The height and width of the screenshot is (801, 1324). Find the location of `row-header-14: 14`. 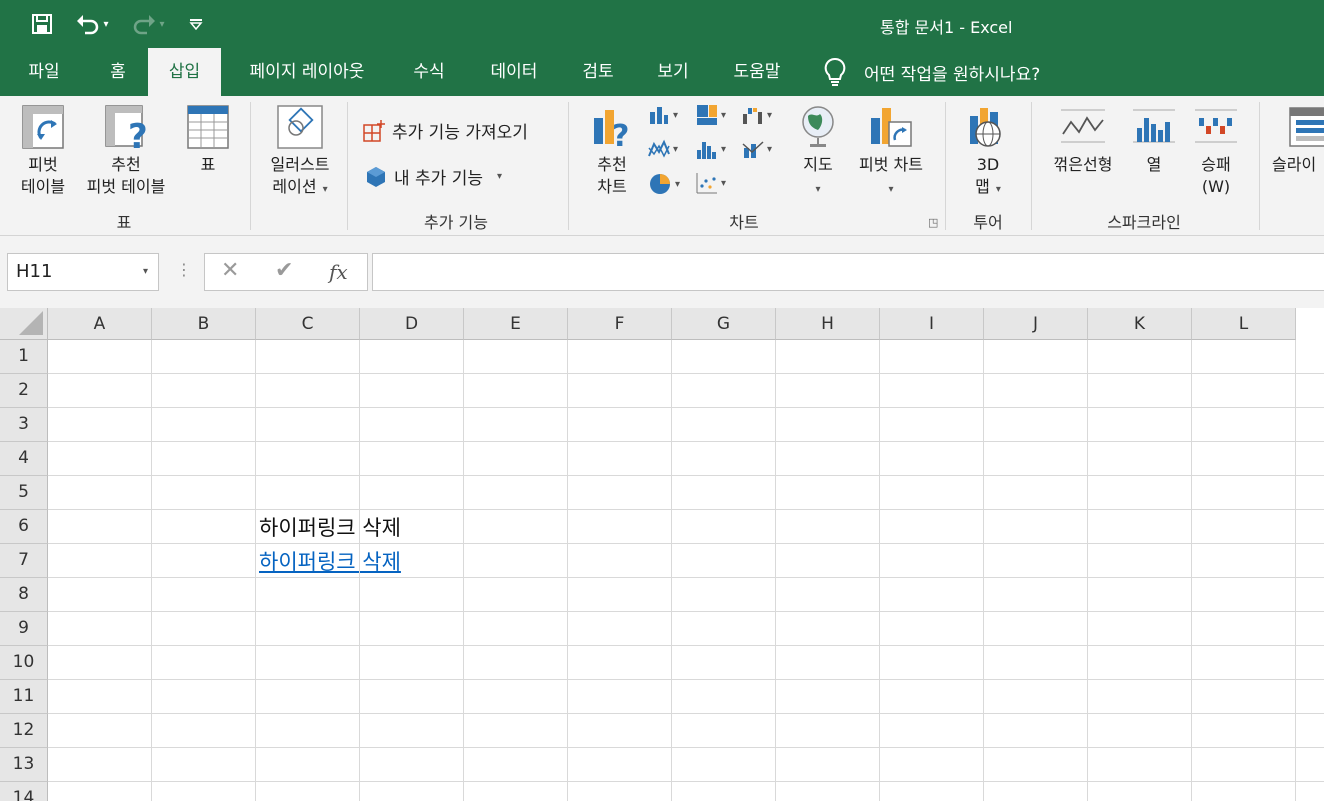

row-header-14: 14 is located at coordinates (24, 791).